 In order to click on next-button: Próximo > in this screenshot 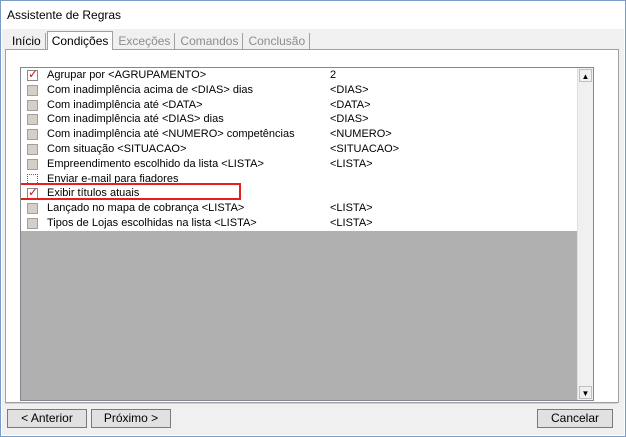, I will do `click(131, 418)`.